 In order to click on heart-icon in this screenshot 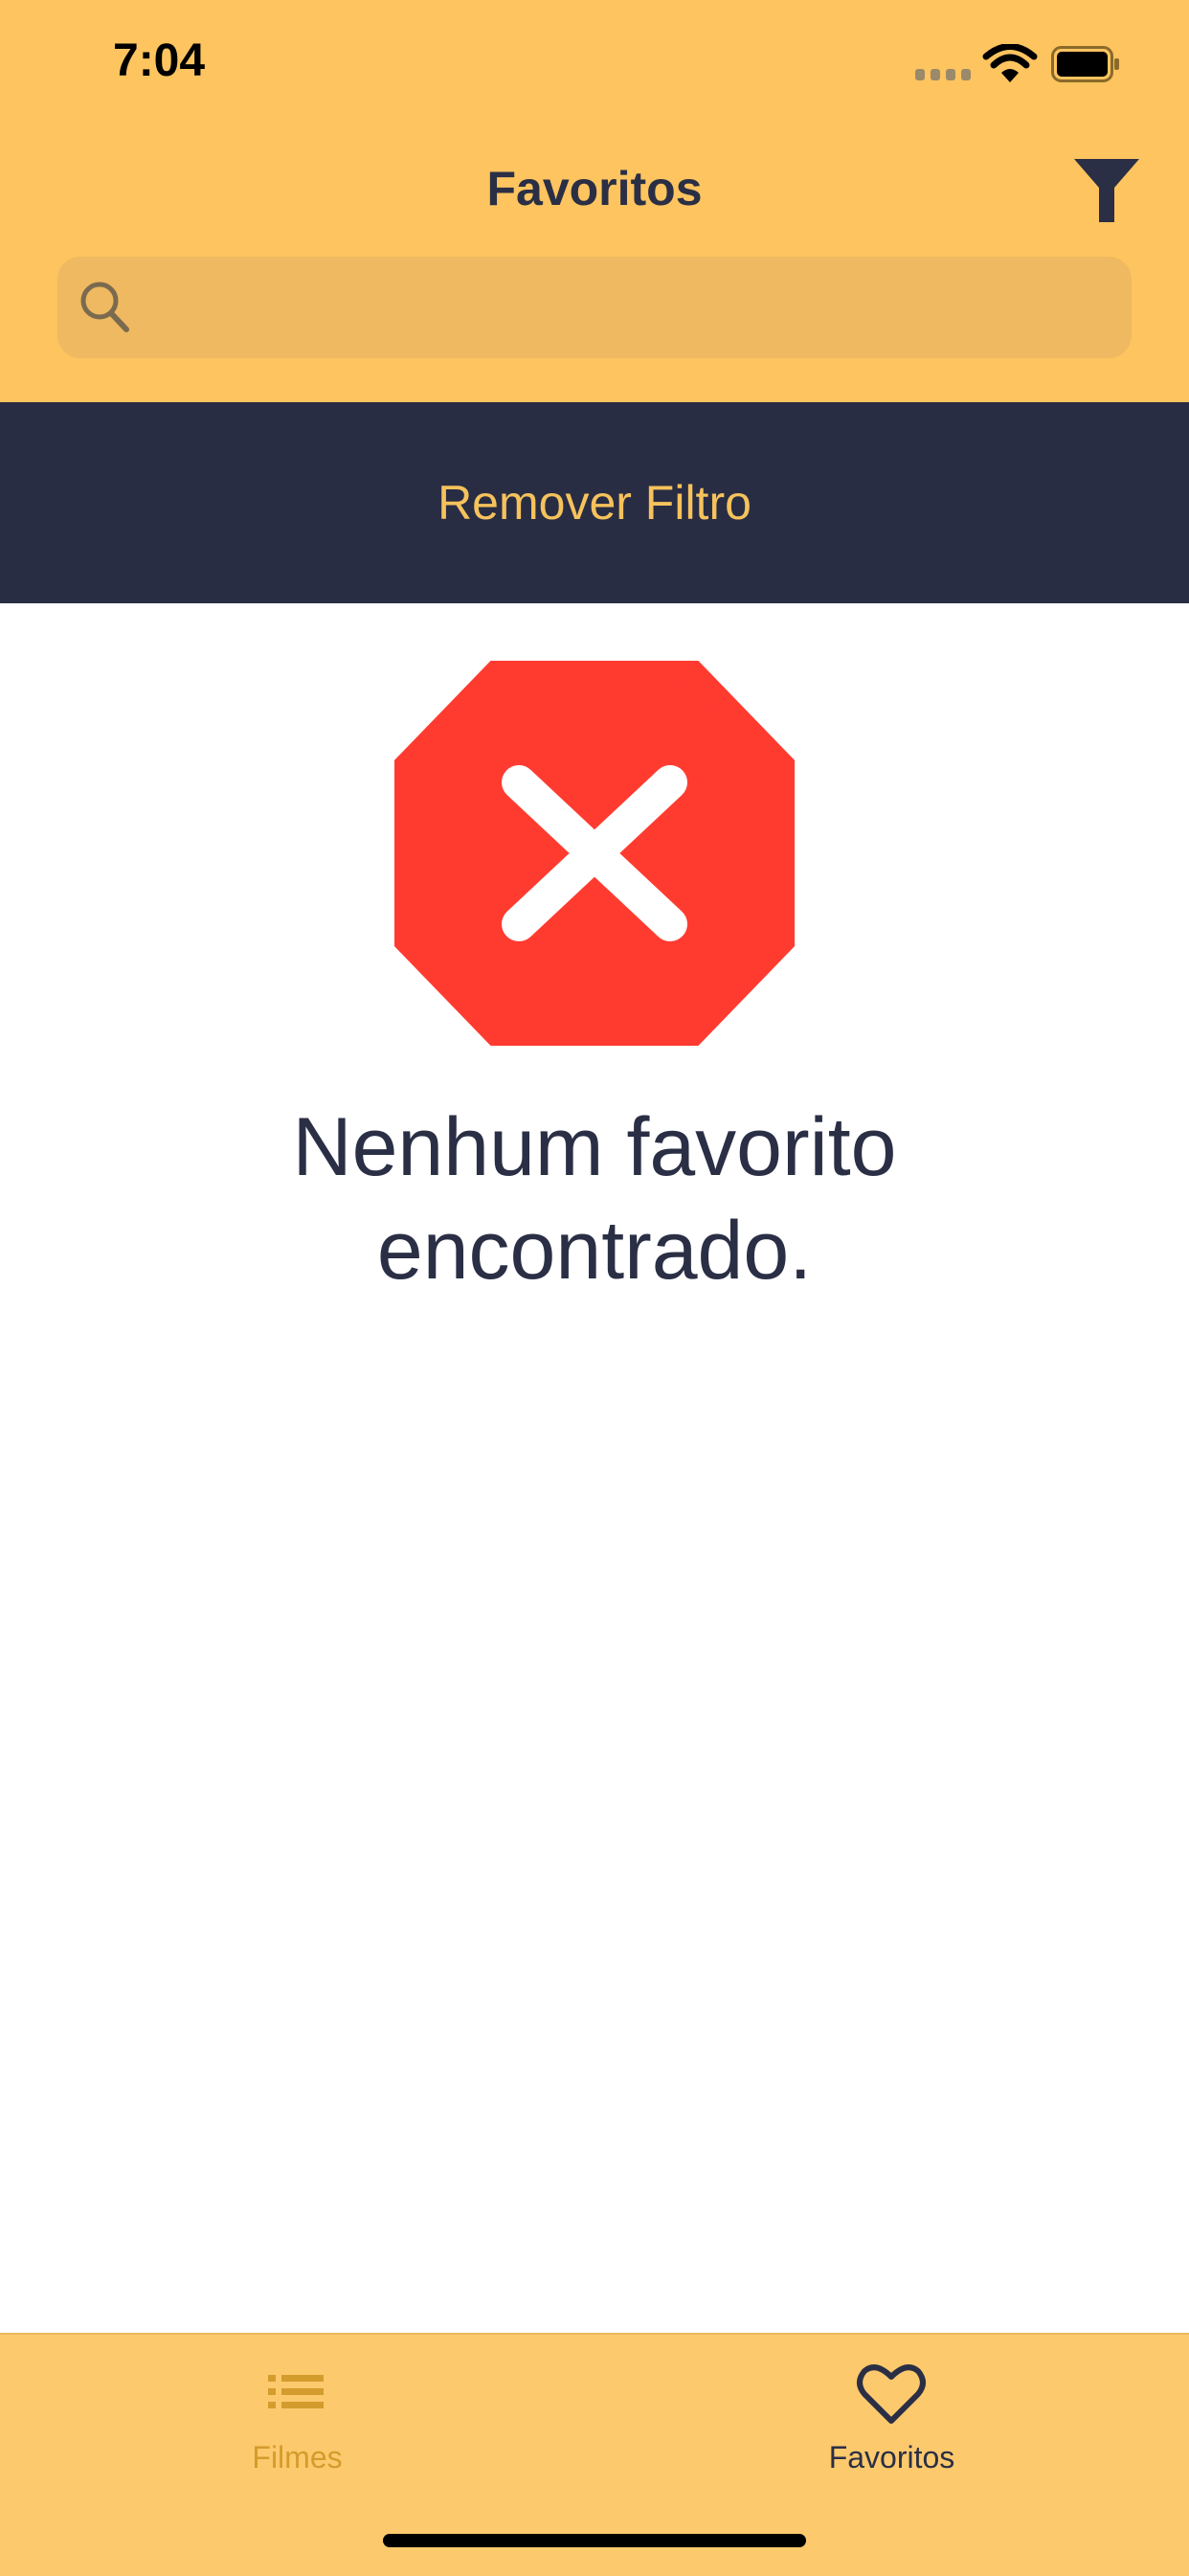, I will do `click(891, 2394)`.